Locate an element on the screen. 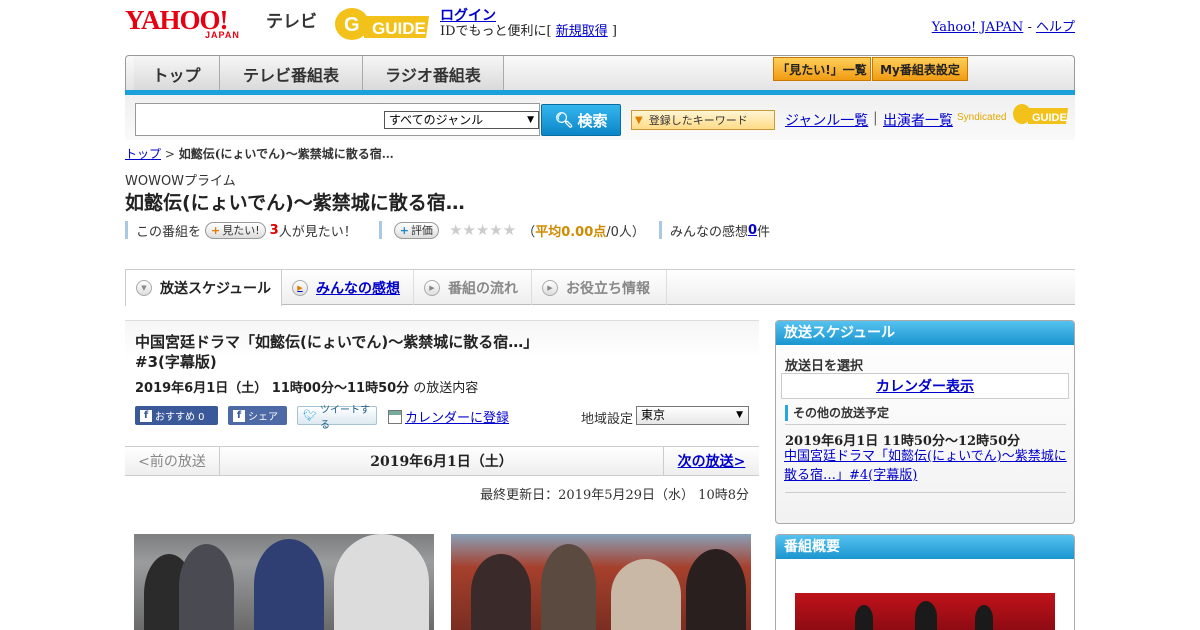 This screenshot has width=1200, height=630. overview-image is located at coordinates (925, 611).